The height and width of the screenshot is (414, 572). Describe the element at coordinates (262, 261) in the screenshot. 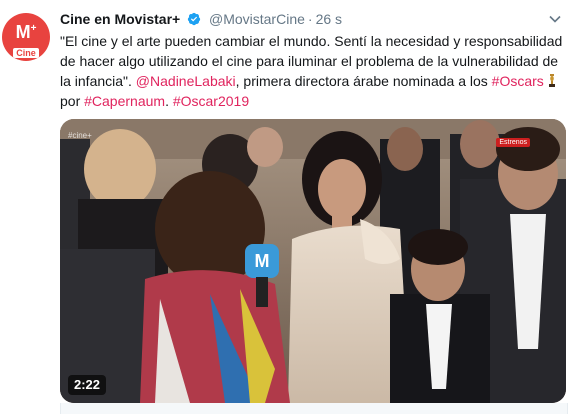

I see `microphone-logo: M` at that location.